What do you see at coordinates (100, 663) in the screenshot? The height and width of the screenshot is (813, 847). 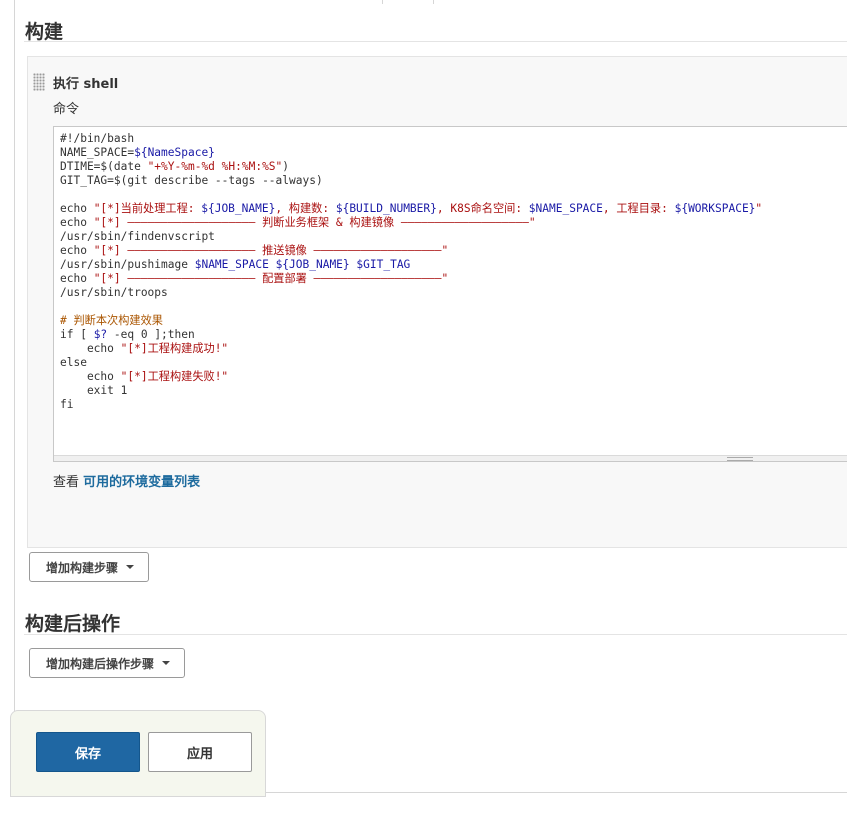 I see `add-post-build-step-label: 增加构建后操作步骤` at bounding box center [100, 663].